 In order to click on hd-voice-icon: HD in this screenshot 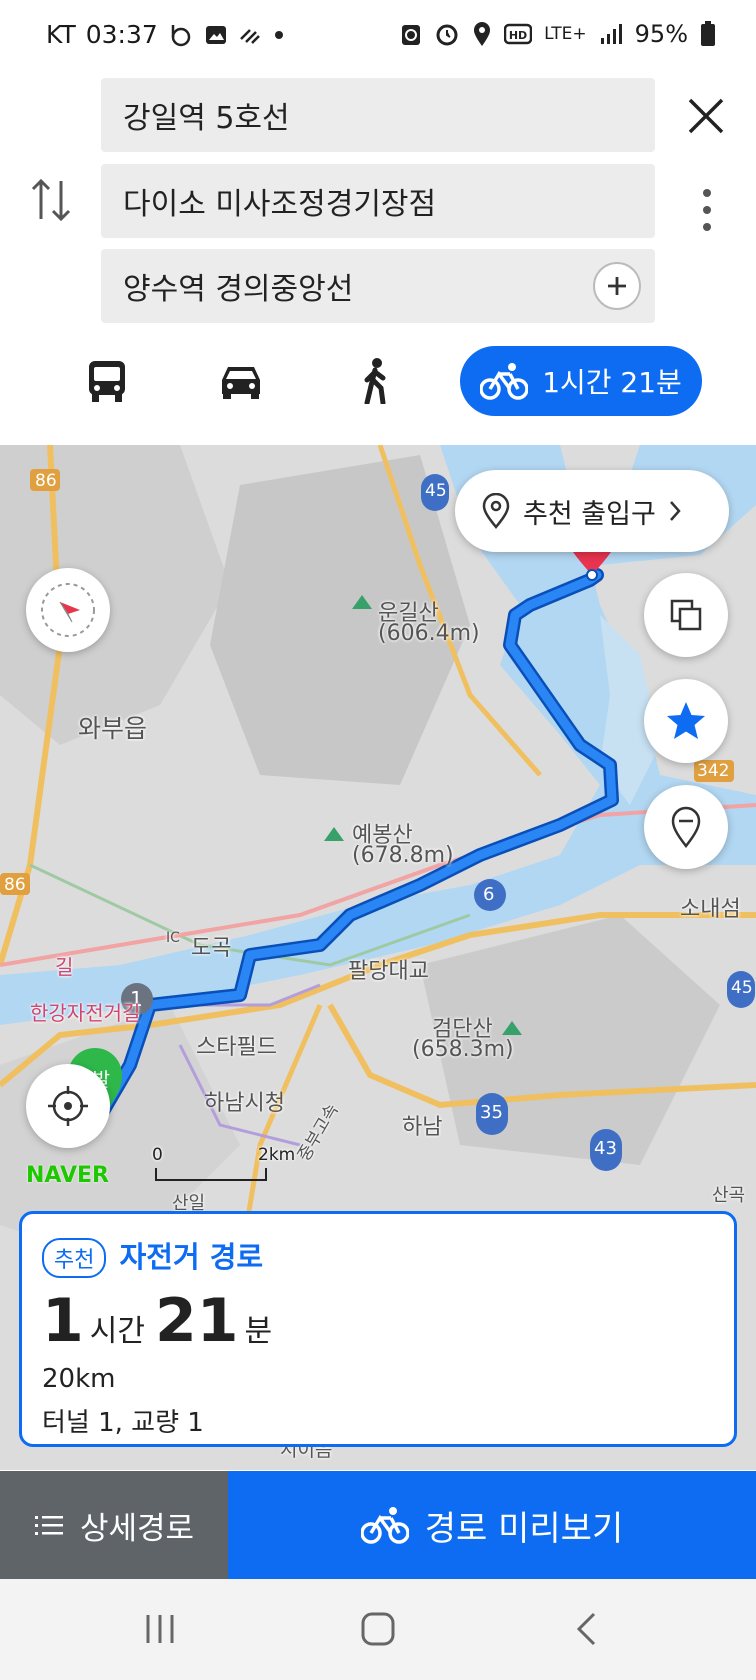, I will do `click(518, 34)`.